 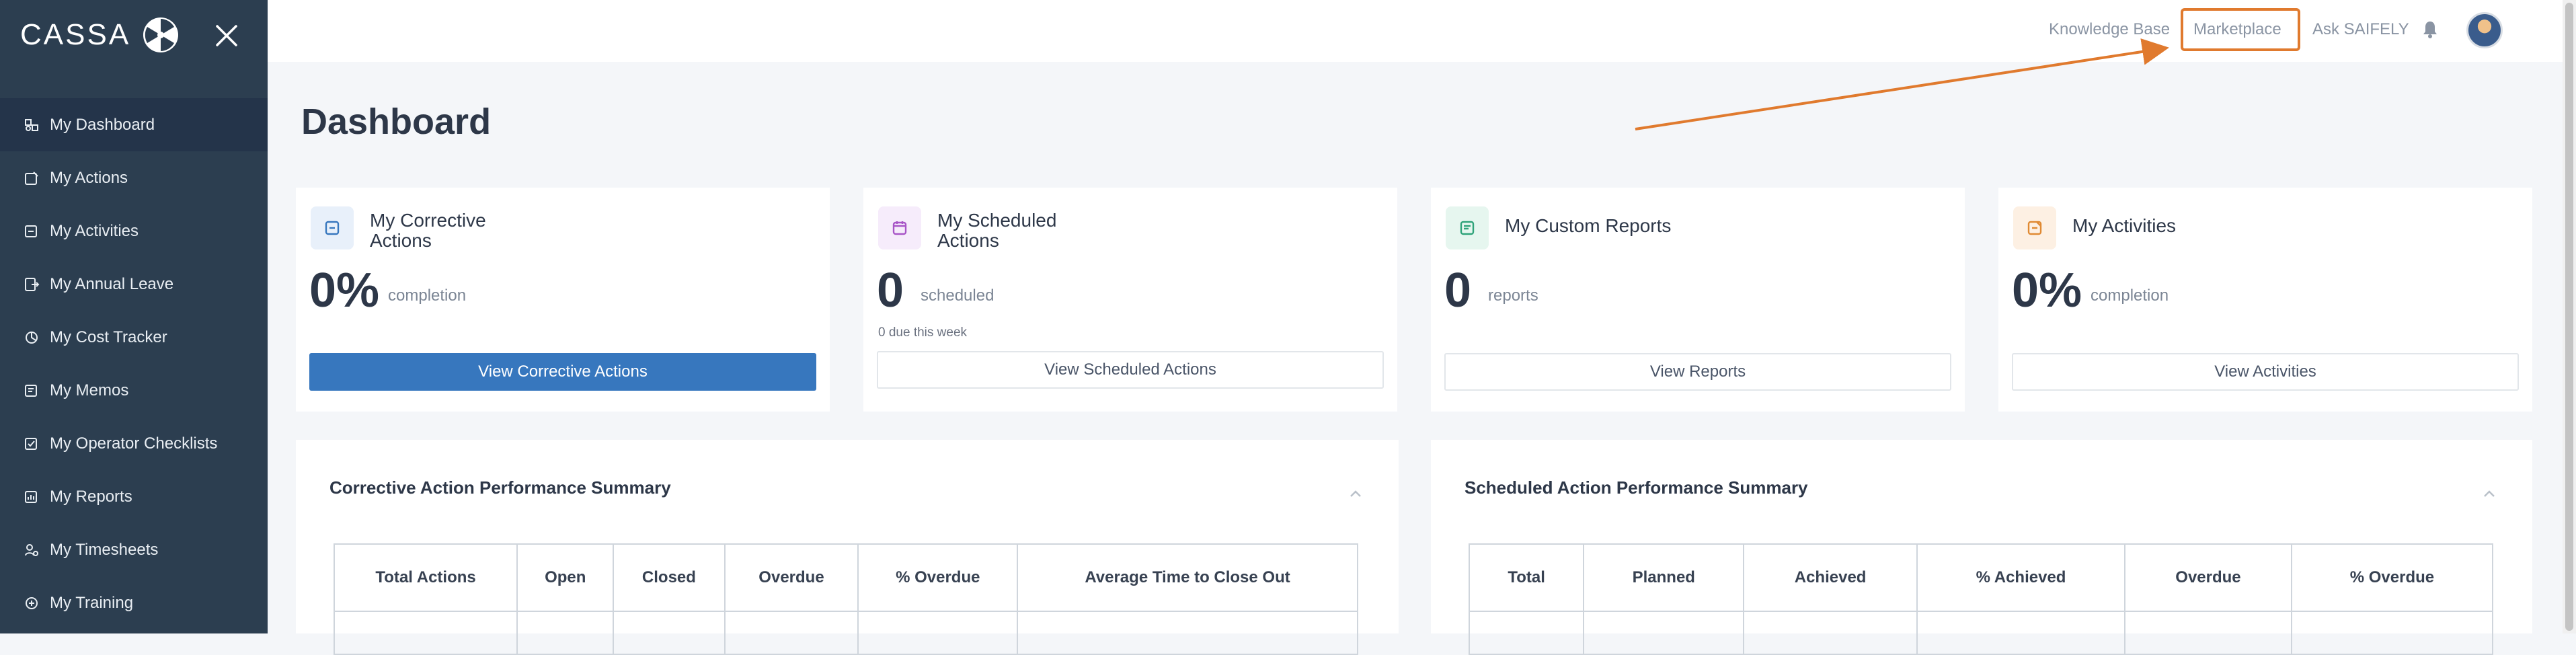 I want to click on page-title: Dashboard, so click(x=397, y=122).